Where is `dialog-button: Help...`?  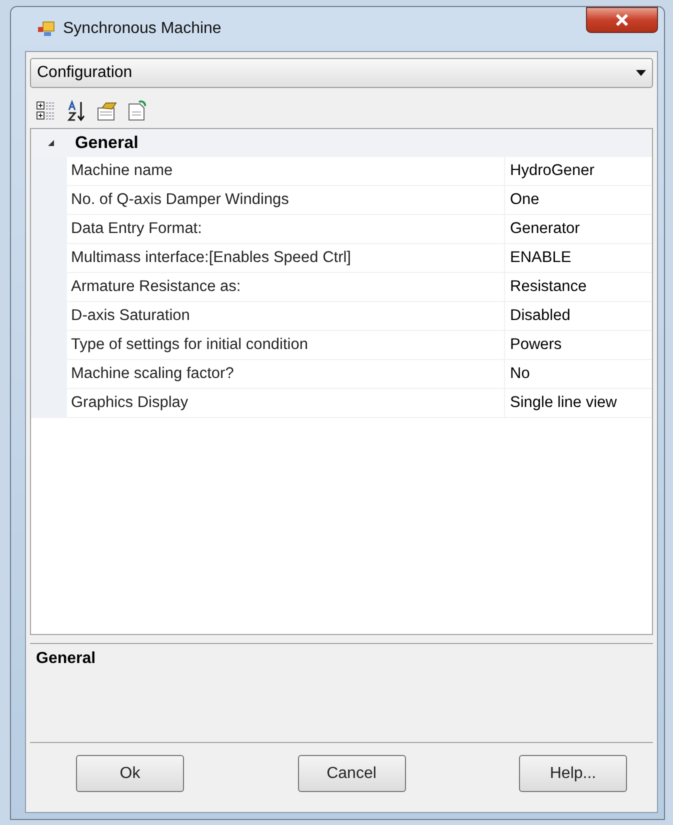 dialog-button: Help... is located at coordinates (573, 773).